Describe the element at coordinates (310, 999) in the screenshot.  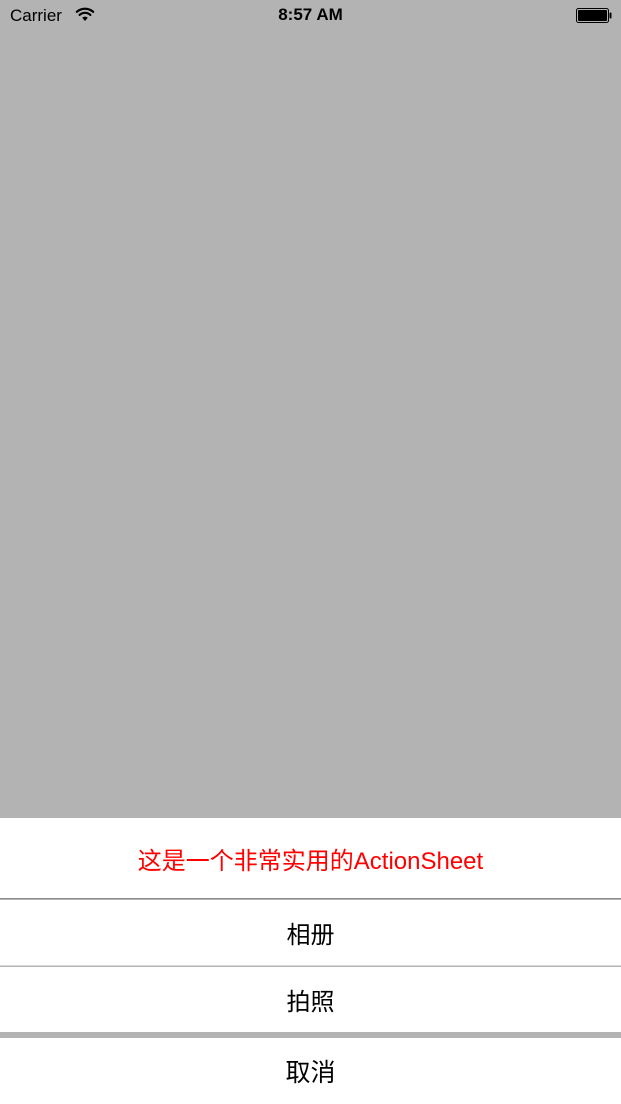
I see `take-photo-button: 拍照` at that location.